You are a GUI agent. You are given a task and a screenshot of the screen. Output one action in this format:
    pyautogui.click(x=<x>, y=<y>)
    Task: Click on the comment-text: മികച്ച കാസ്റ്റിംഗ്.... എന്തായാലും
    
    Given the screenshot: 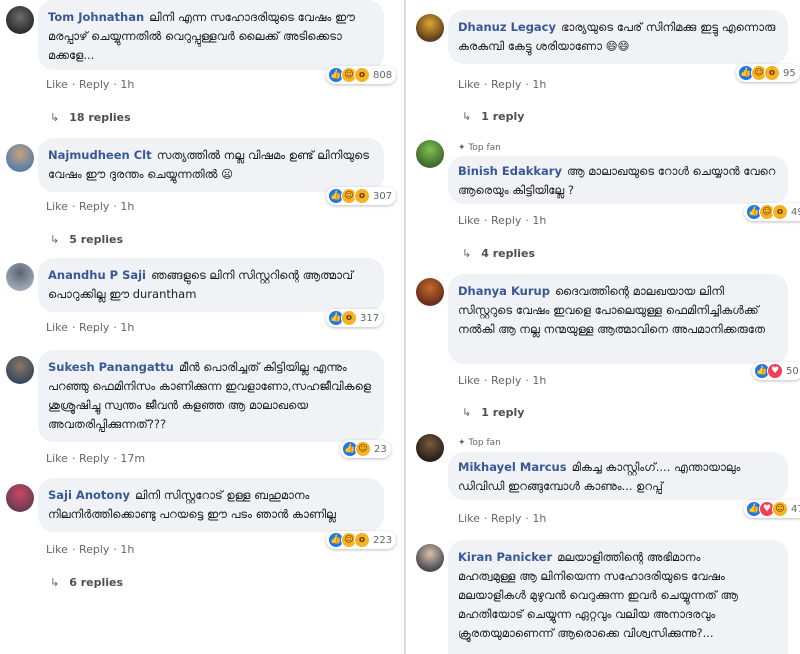 What is the action you would take?
    pyautogui.click(x=656, y=467)
    